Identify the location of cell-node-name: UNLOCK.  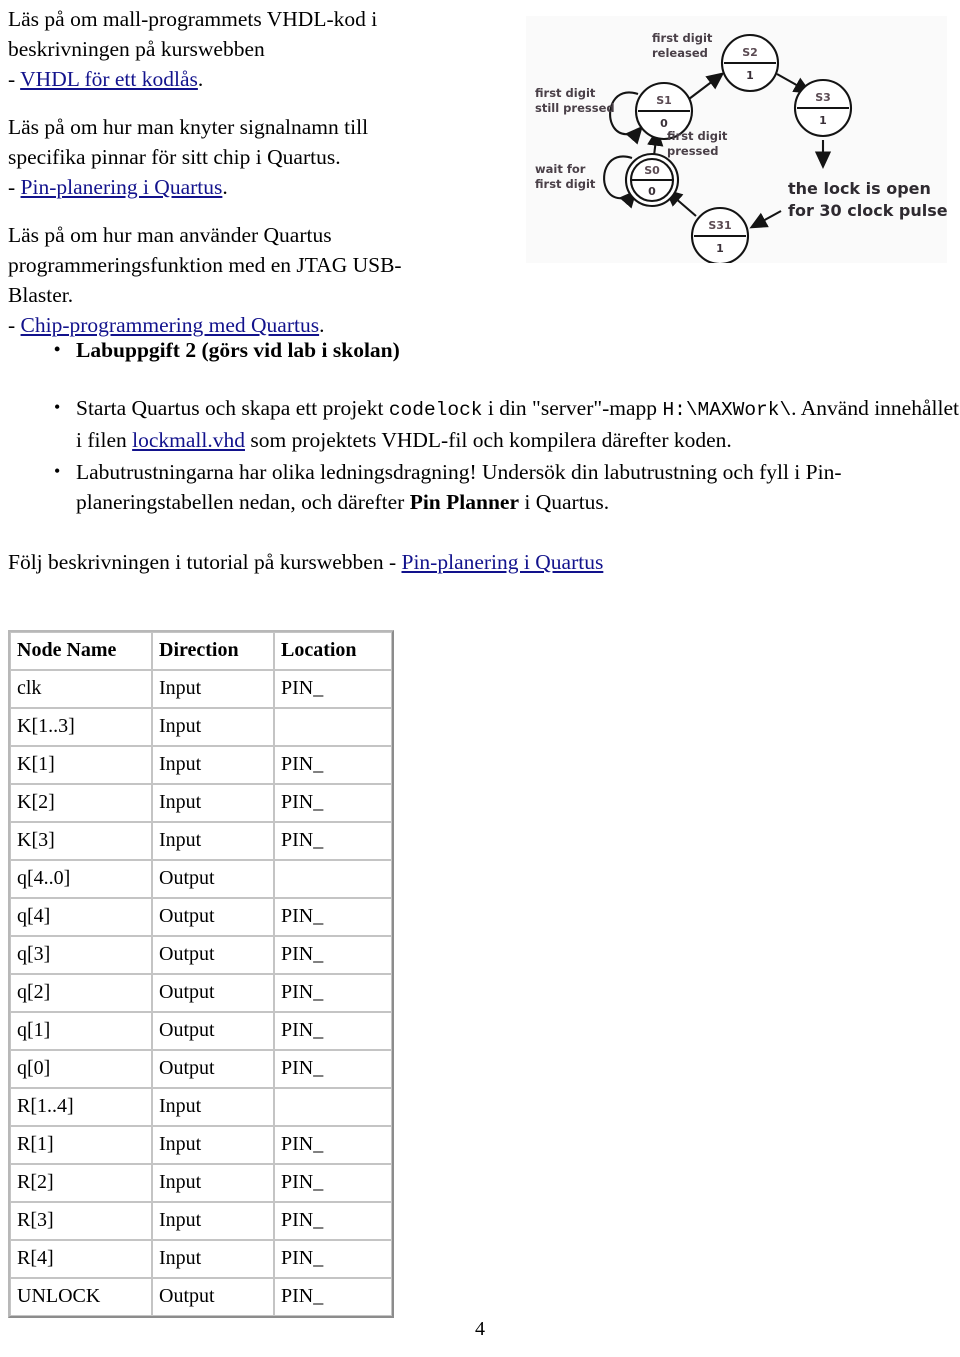
(81, 1297).